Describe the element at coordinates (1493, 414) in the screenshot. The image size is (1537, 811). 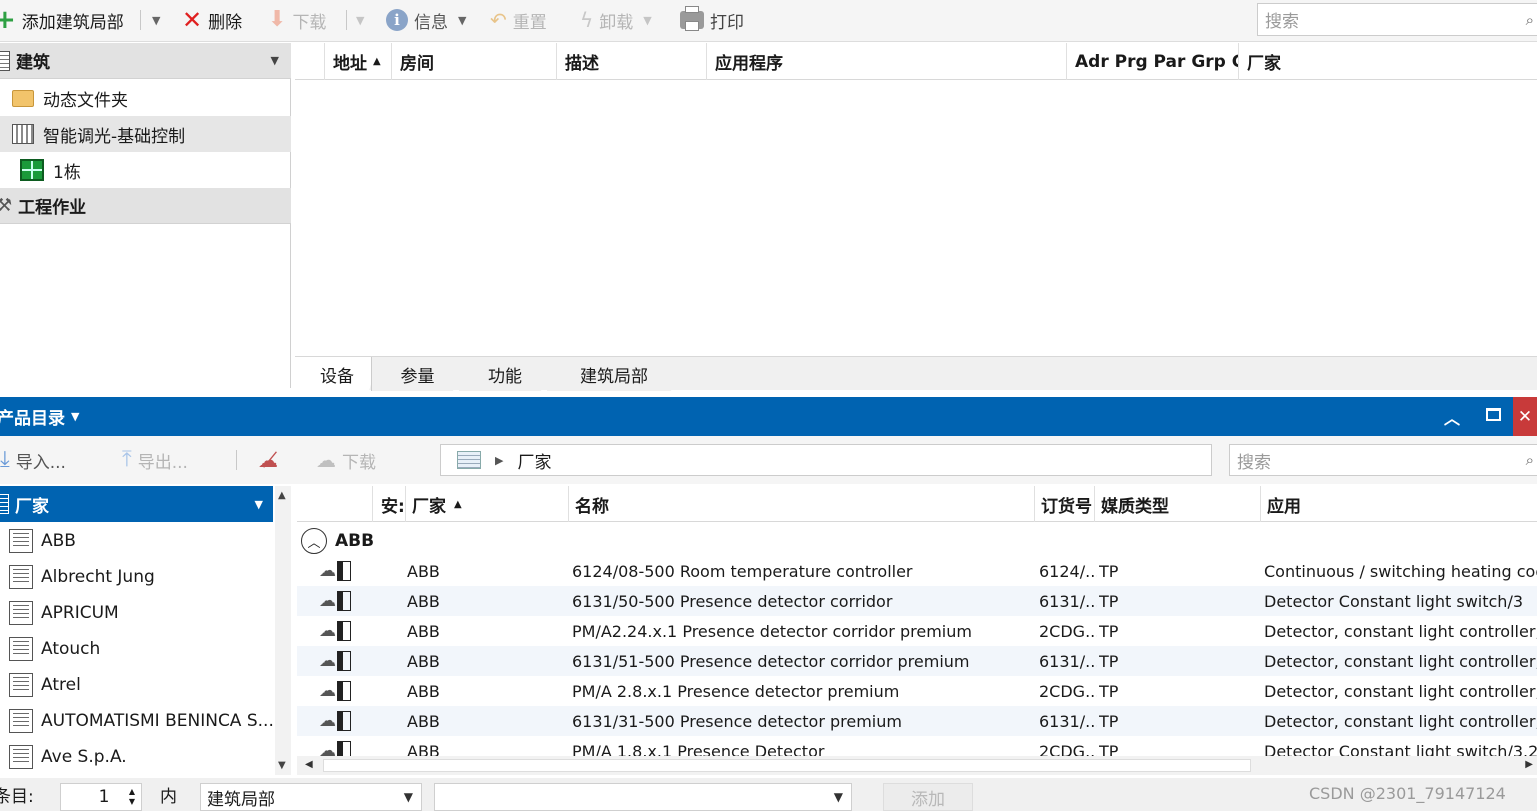
I see `maximize-icon` at that location.